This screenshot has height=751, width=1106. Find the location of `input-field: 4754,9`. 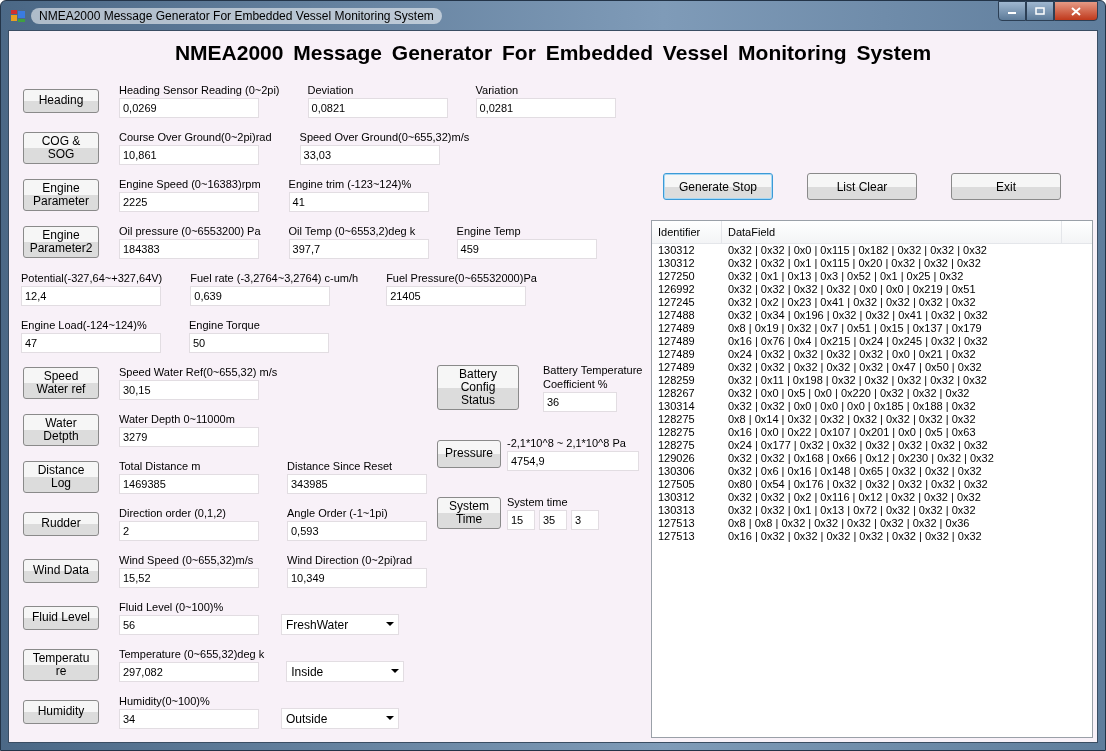

input-field: 4754,9 is located at coordinates (573, 461).